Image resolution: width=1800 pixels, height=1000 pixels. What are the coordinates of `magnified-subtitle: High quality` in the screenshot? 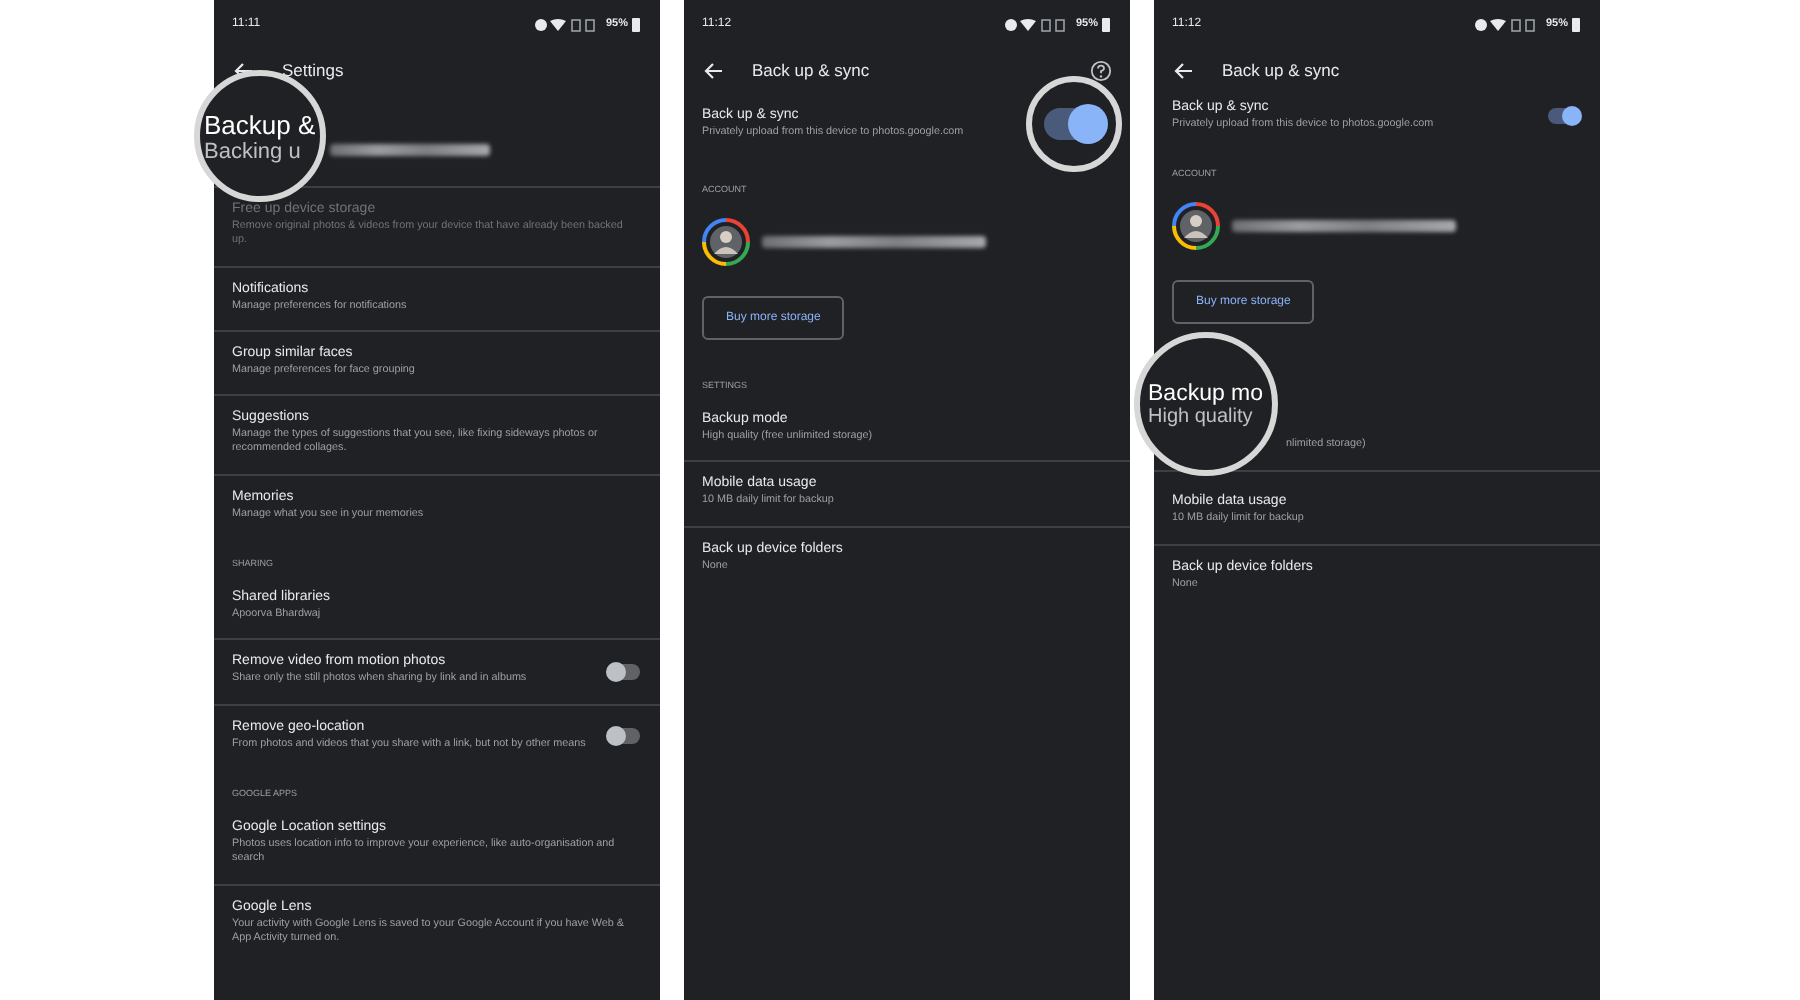 It's located at (1201, 416).